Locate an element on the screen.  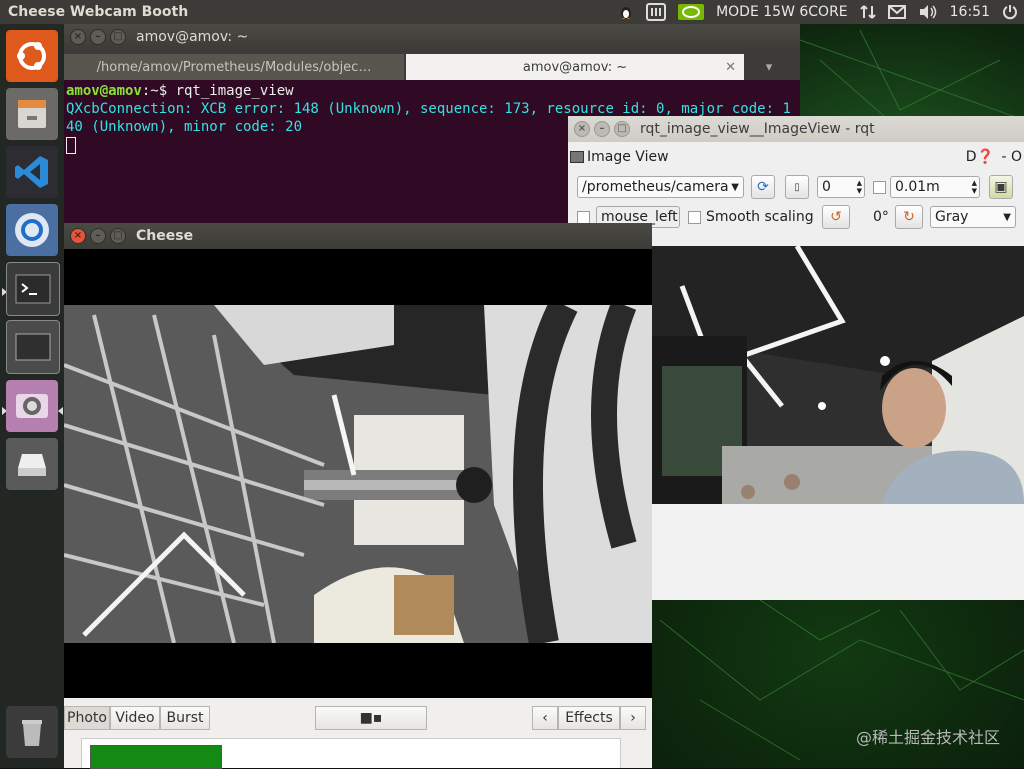
keyboard-icon is located at coordinates (656, 12).